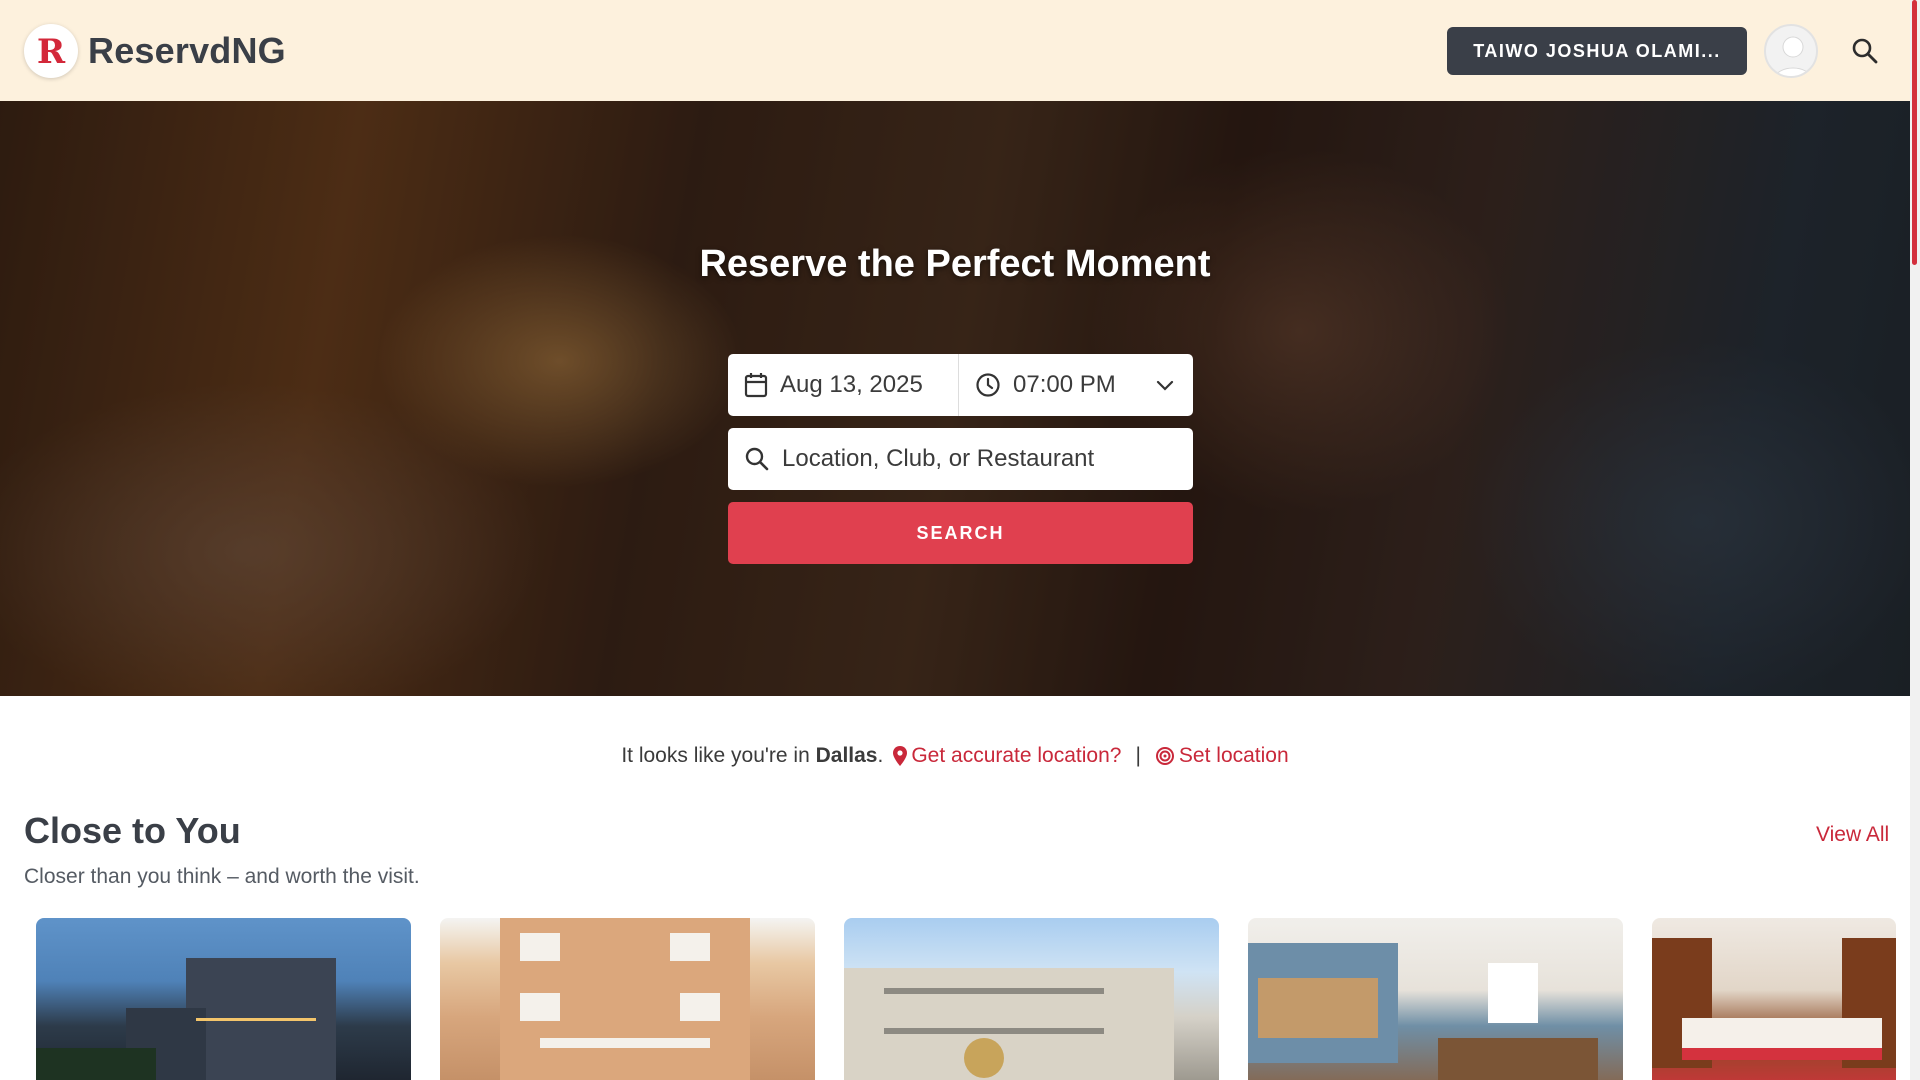 This screenshot has height=1080, width=1920. What do you see at coordinates (1914, 132) in the screenshot?
I see `scrollbar-thumb` at bounding box center [1914, 132].